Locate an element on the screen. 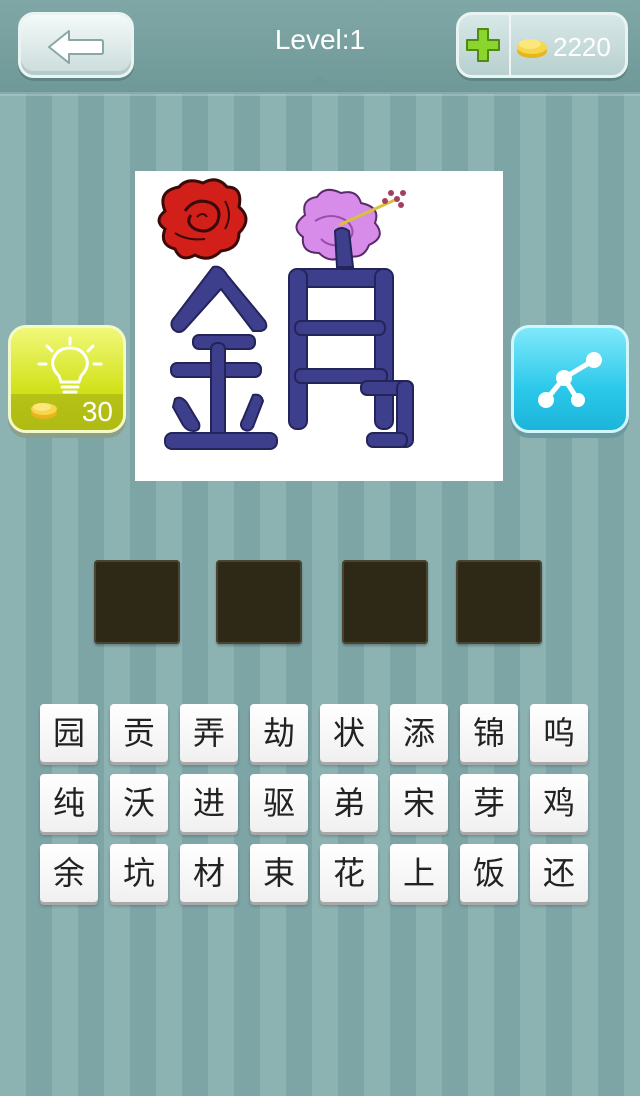  share-icon is located at coordinates (570, 380).